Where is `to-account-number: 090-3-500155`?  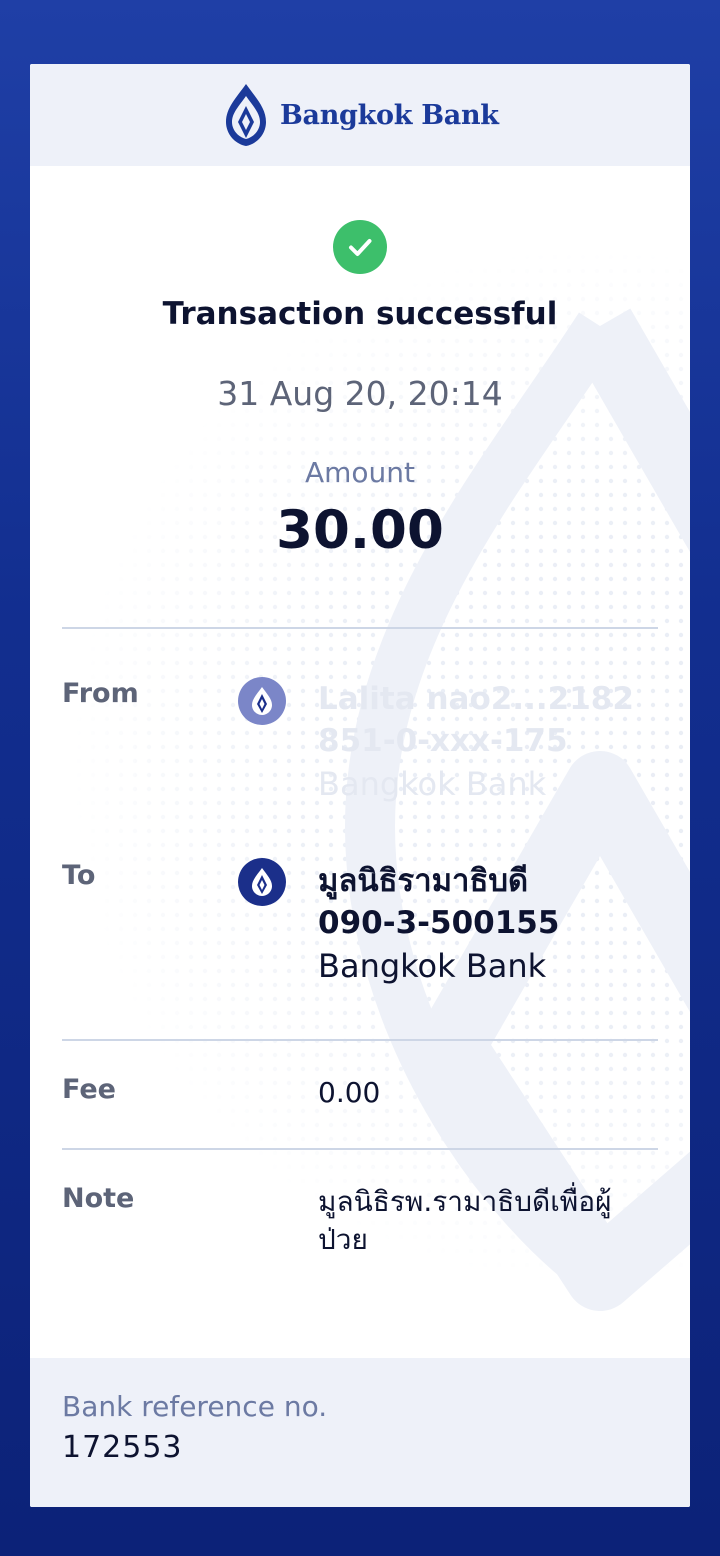 to-account-number: 090-3-500155 is located at coordinates (439, 923).